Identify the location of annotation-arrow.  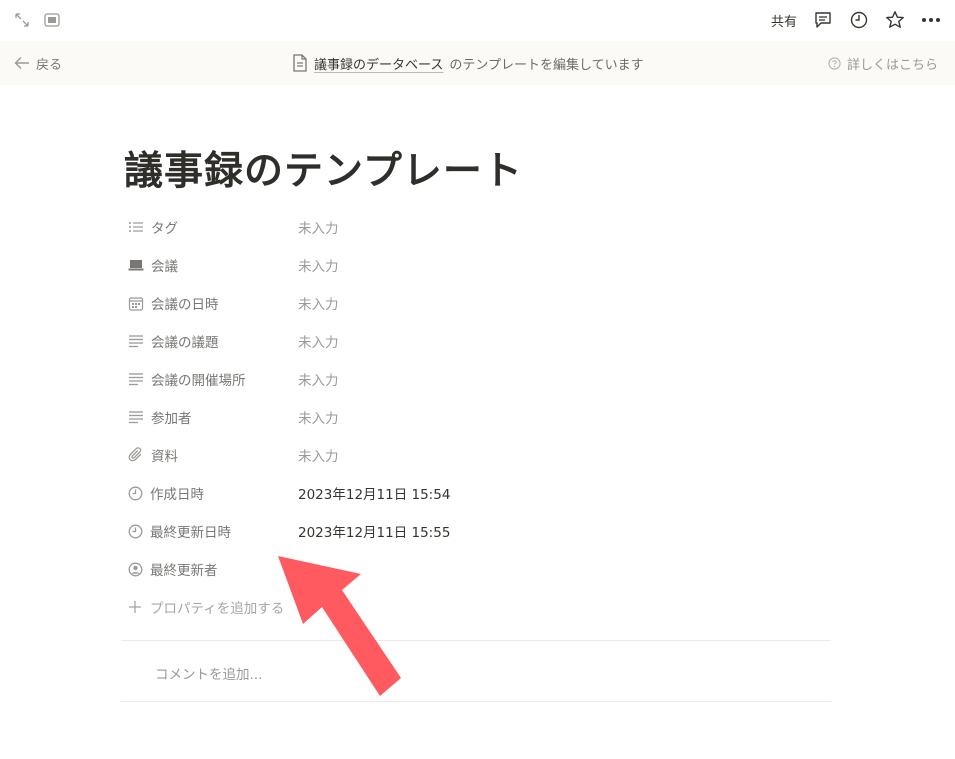
(339, 626).